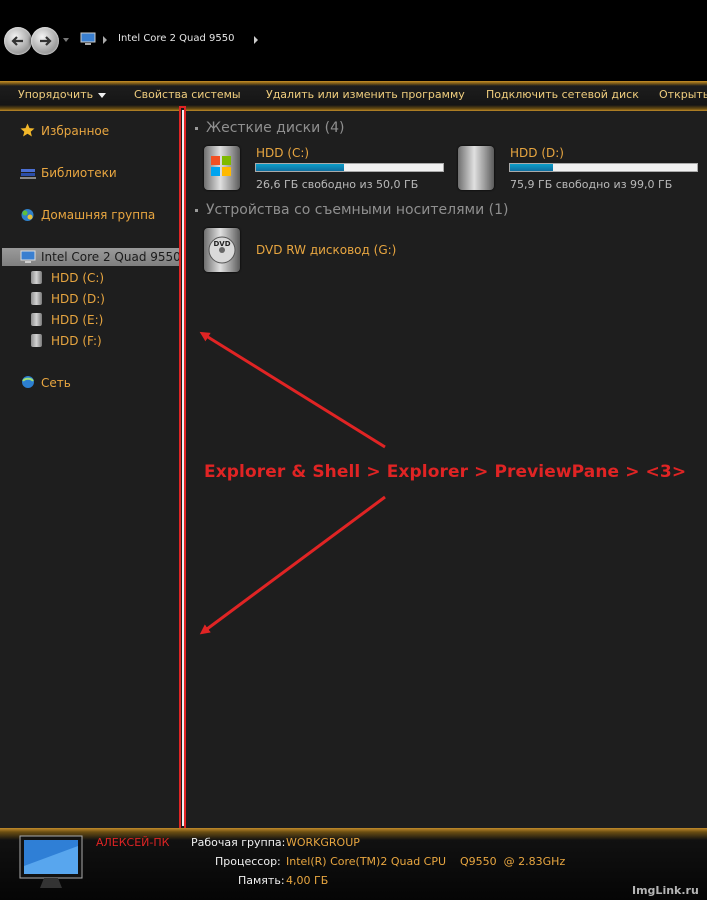  Describe the element at coordinates (77, 320) in the screenshot. I see `sidebar-item-drive-e: HDD (E:)` at that location.